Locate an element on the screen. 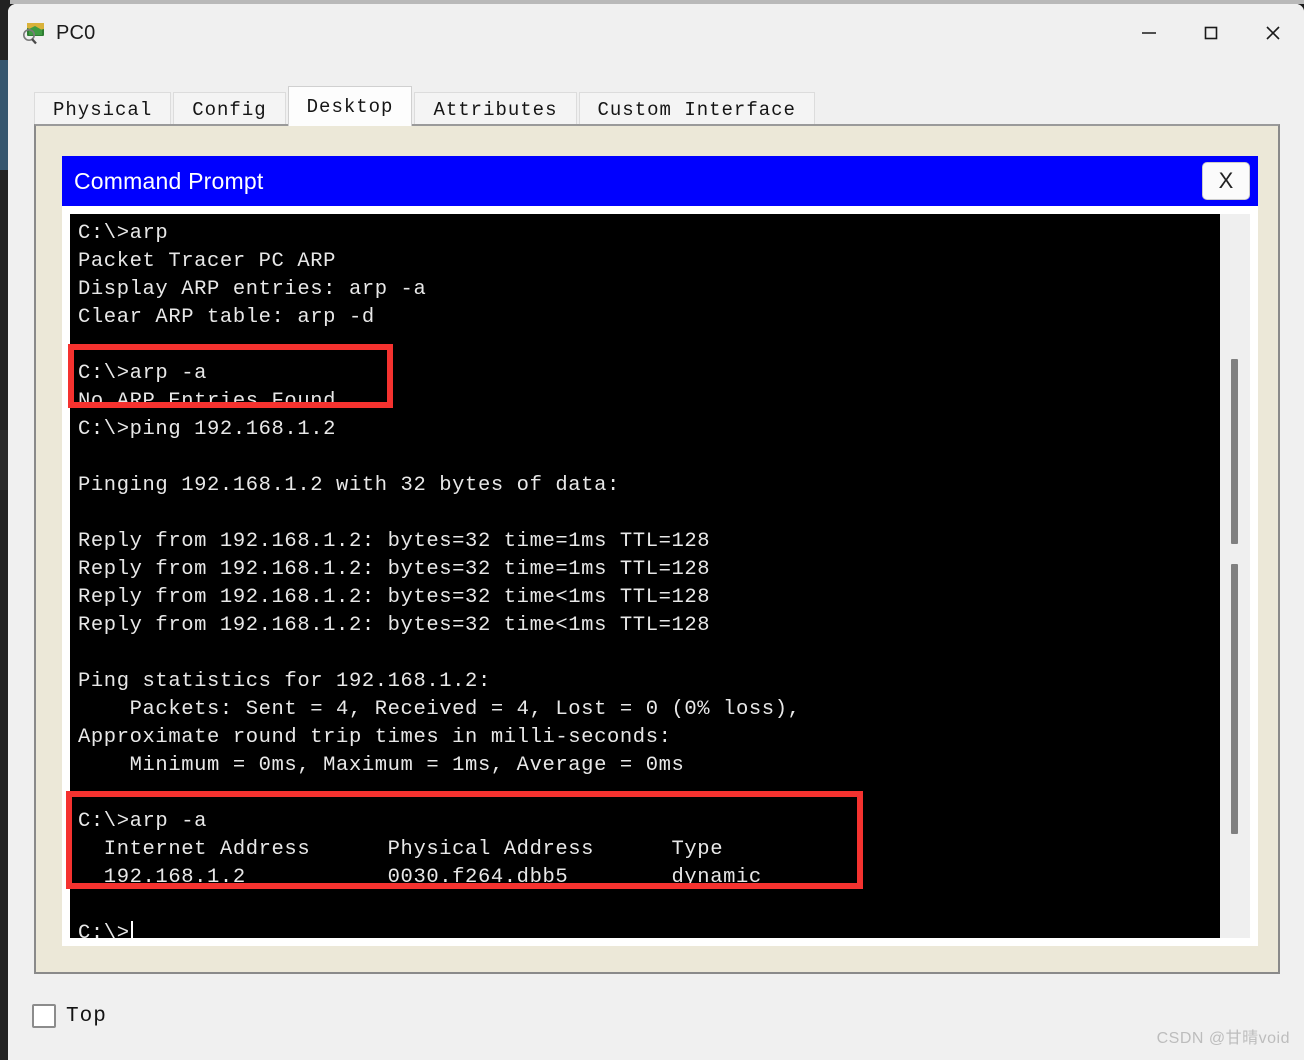 This screenshot has width=1304, height=1060. terminal-scrollbar is located at coordinates (1235, 576).